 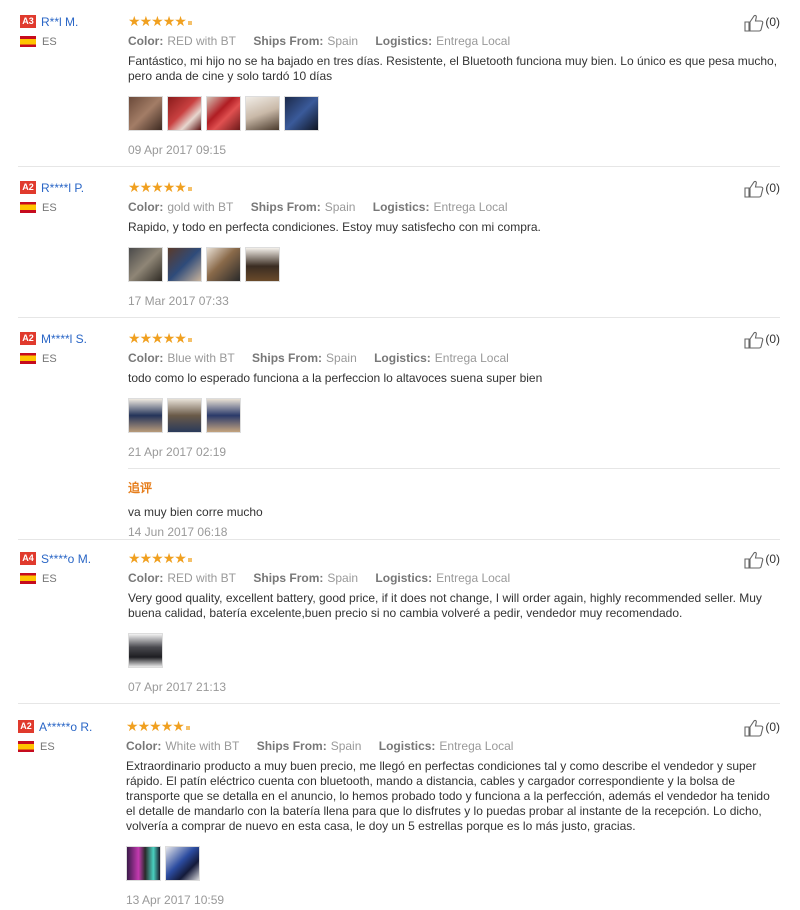 What do you see at coordinates (64, 339) in the screenshot?
I see `reviewer-name: M****l S.` at bounding box center [64, 339].